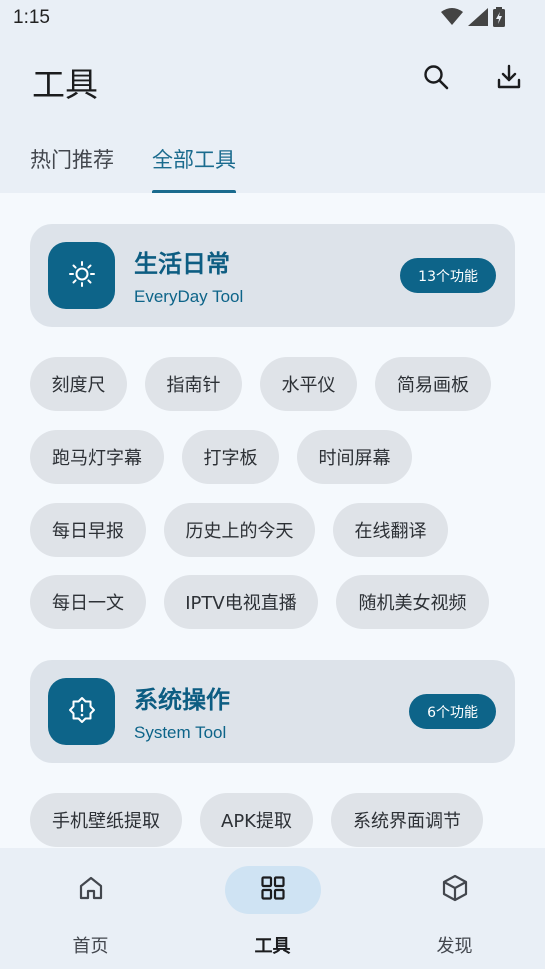 This screenshot has height=969, width=545. Describe the element at coordinates (272, 946) in the screenshot. I see `nav-label: 工具` at that location.